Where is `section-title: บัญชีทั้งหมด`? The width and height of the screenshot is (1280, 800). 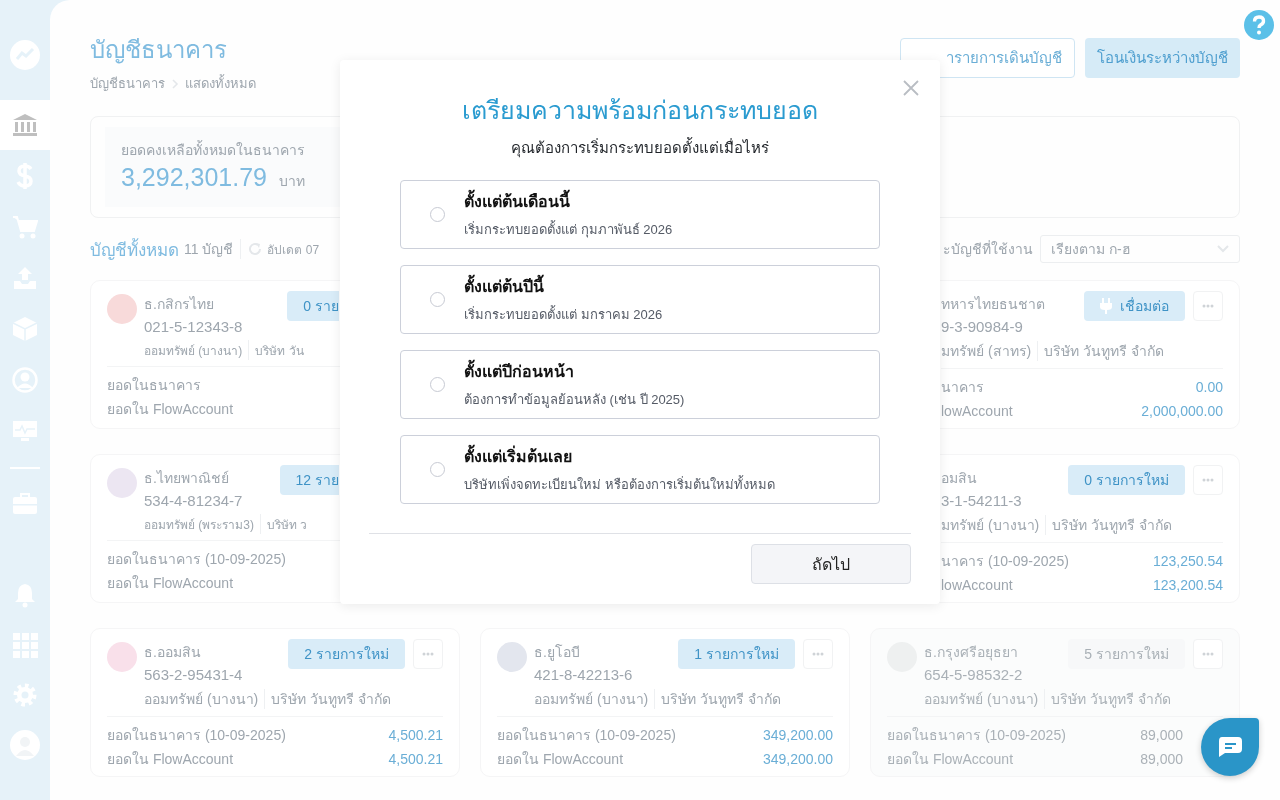
section-title: บัญชีทั้งหมด is located at coordinates (134, 249).